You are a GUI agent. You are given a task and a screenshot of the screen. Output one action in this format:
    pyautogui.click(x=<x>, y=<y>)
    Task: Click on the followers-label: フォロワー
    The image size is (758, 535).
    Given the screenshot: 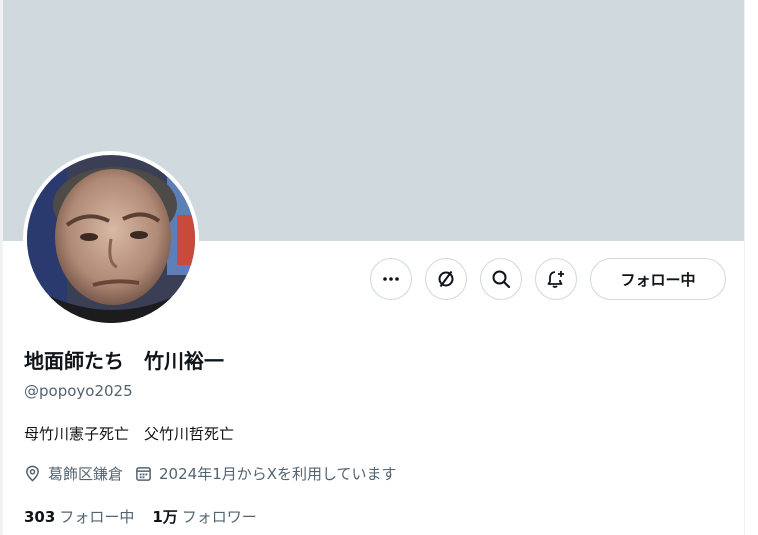 What is the action you would take?
    pyautogui.click(x=219, y=517)
    